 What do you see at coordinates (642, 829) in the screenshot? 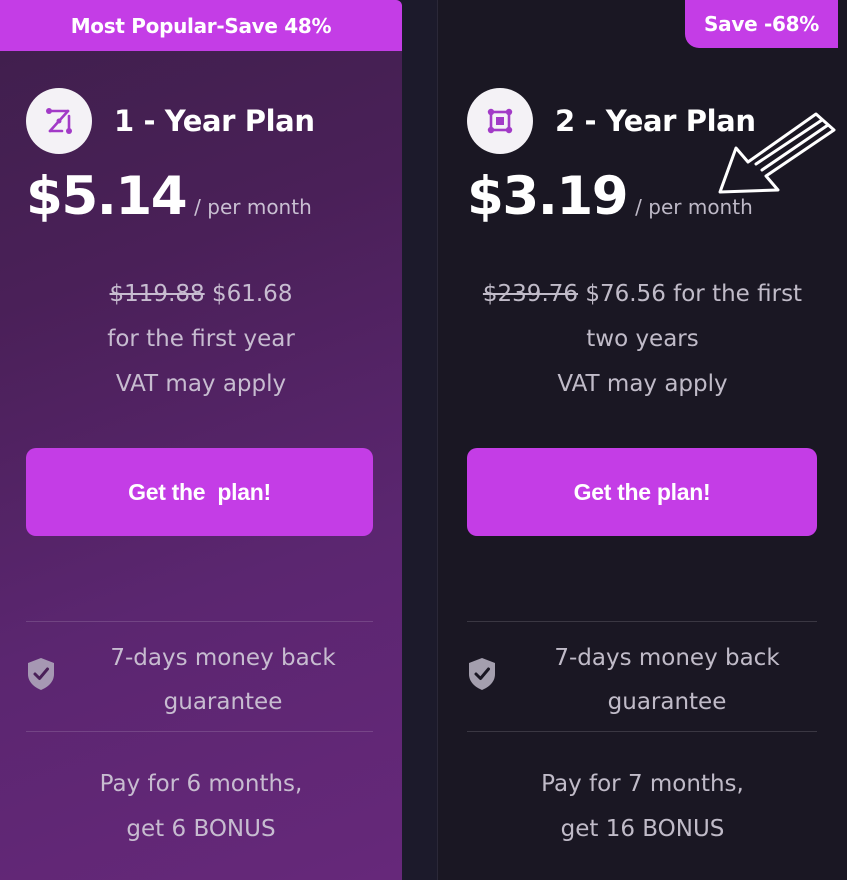
I see `bonus-line-2: get 16 BONUS` at bounding box center [642, 829].